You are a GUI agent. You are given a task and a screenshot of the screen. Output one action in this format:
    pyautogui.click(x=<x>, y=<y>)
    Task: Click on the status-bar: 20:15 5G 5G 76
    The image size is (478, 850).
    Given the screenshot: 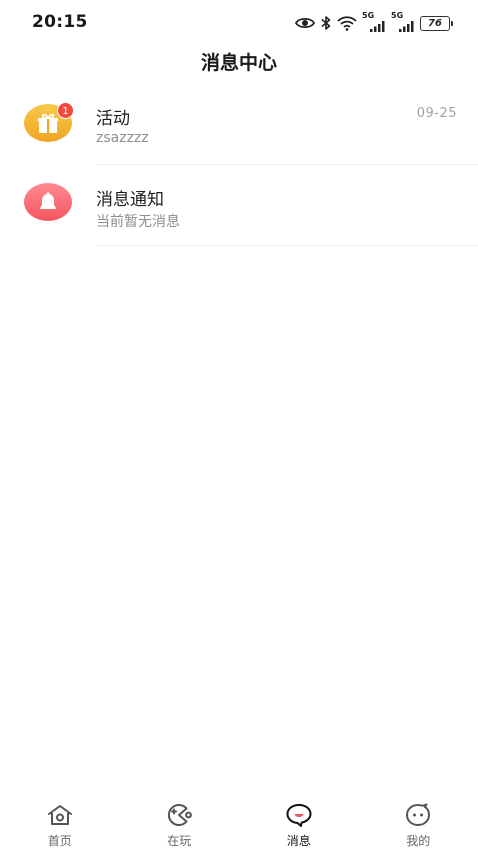 What is the action you would take?
    pyautogui.click(x=239, y=22)
    